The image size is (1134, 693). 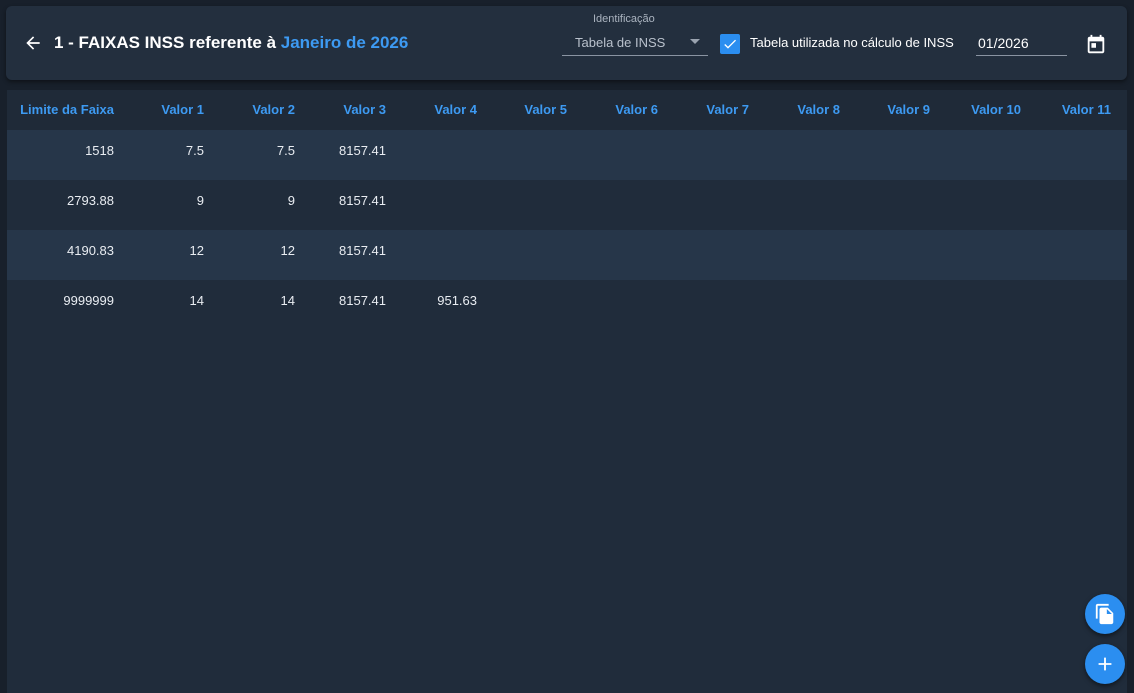 I want to click on table-cell: 2793.88, so click(x=90, y=200).